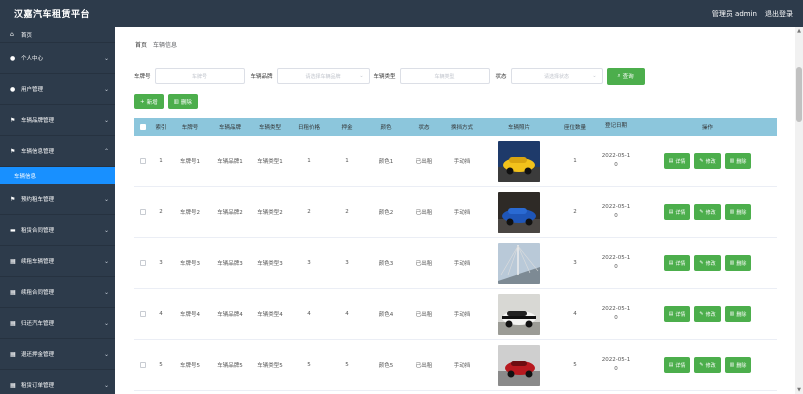 The image size is (803, 394). Describe the element at coordinates (57, 382) in the screenshot. I see `sidebar-item-orders: ▦ 租赁订单管理 ⌄` at that location.